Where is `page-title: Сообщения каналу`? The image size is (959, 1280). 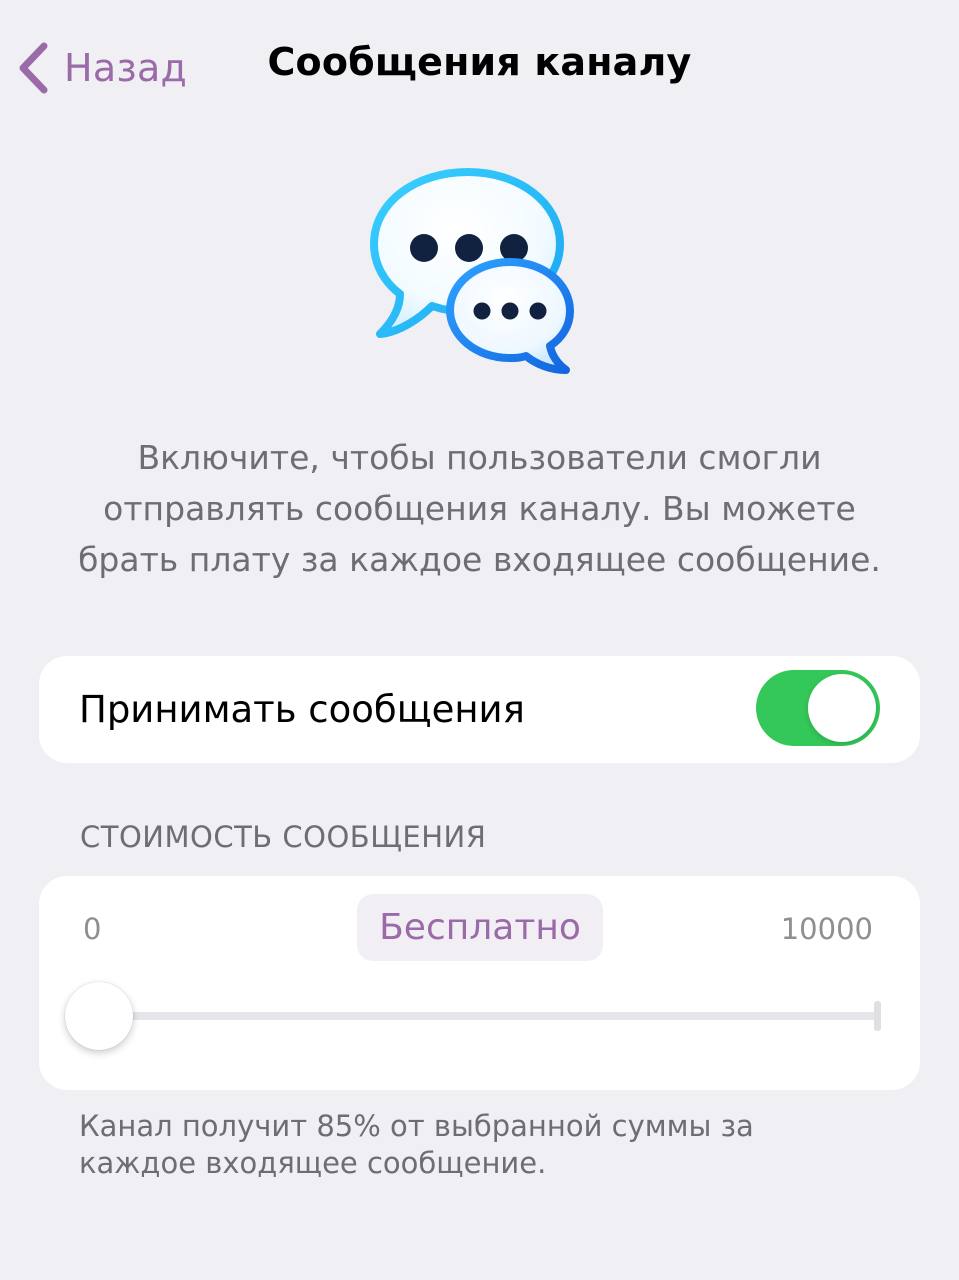 page-title: Сообщения каналу is located at coordinates (479, 62).